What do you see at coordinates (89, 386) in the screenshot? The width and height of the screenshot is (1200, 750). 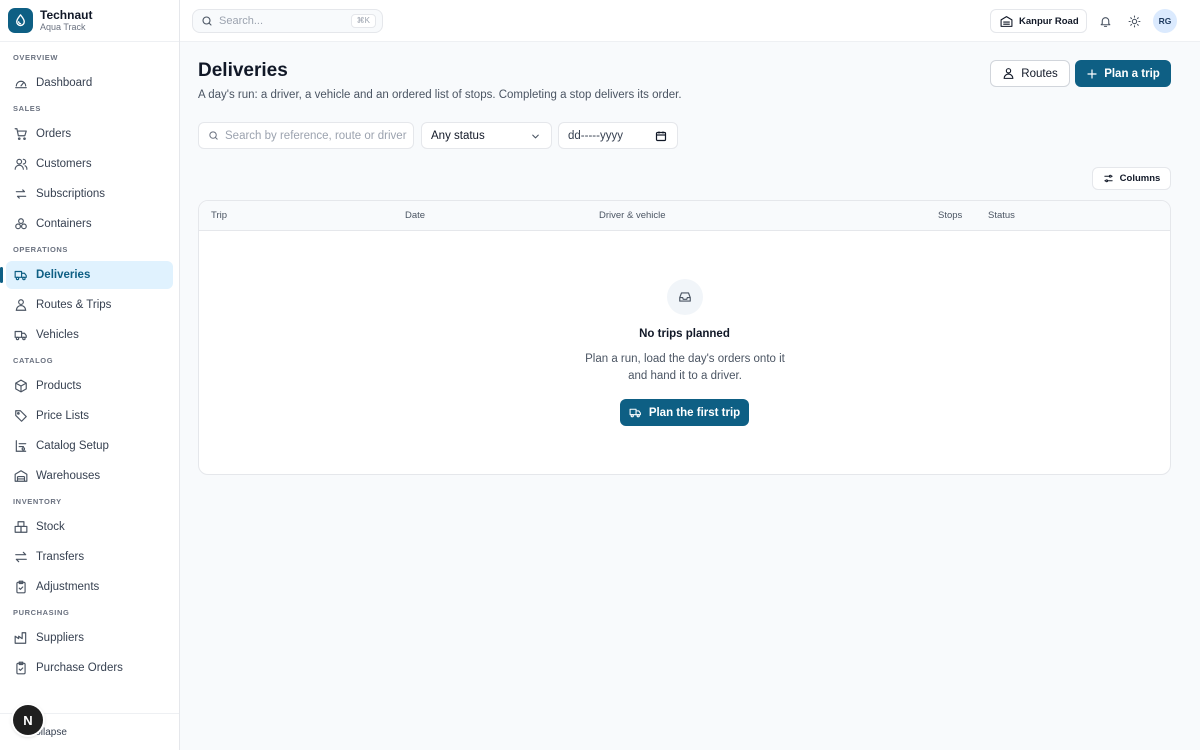 I see `sidebar-item-products: Products` at bounding box center [89, 386].